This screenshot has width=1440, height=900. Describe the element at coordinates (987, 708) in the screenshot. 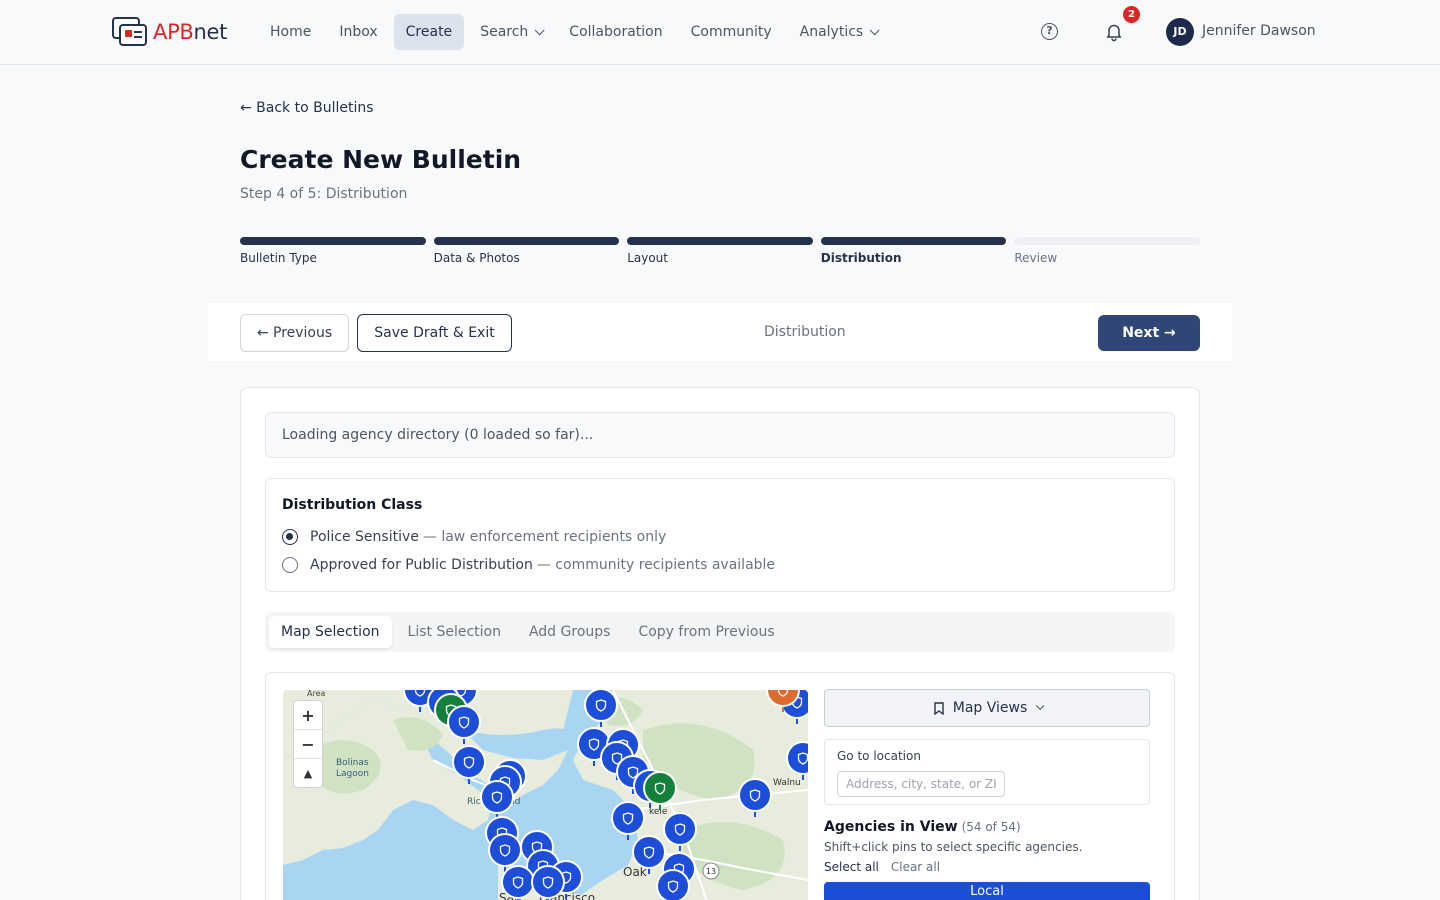

I see `map-views-button: Map Views` at that location.